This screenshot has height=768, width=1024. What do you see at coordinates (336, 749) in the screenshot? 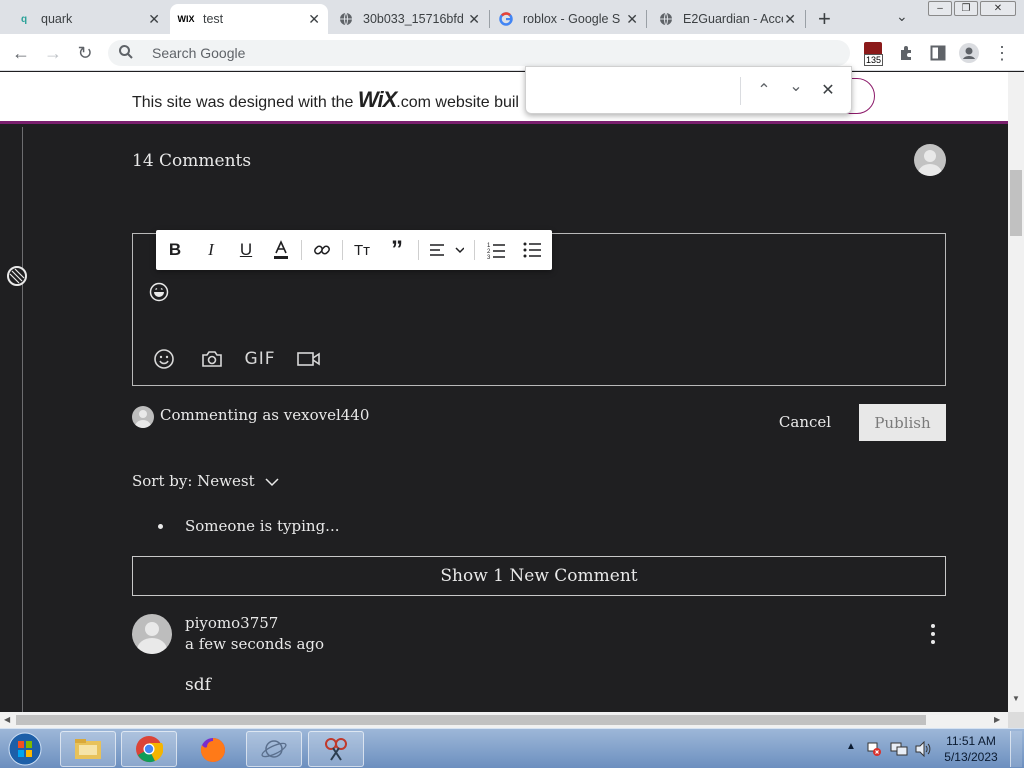
I see `snipping-tool-icon` at bounding box center [336, 749].